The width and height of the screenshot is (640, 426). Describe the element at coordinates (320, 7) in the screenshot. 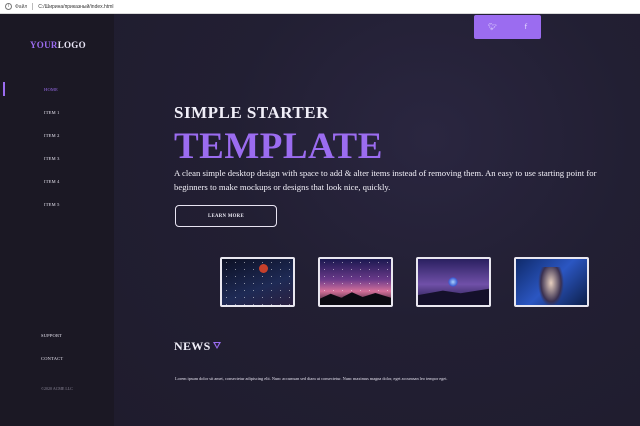

I see `browser-address-bar: i Файл C:/Ширина/приказный/index.html` at that location.